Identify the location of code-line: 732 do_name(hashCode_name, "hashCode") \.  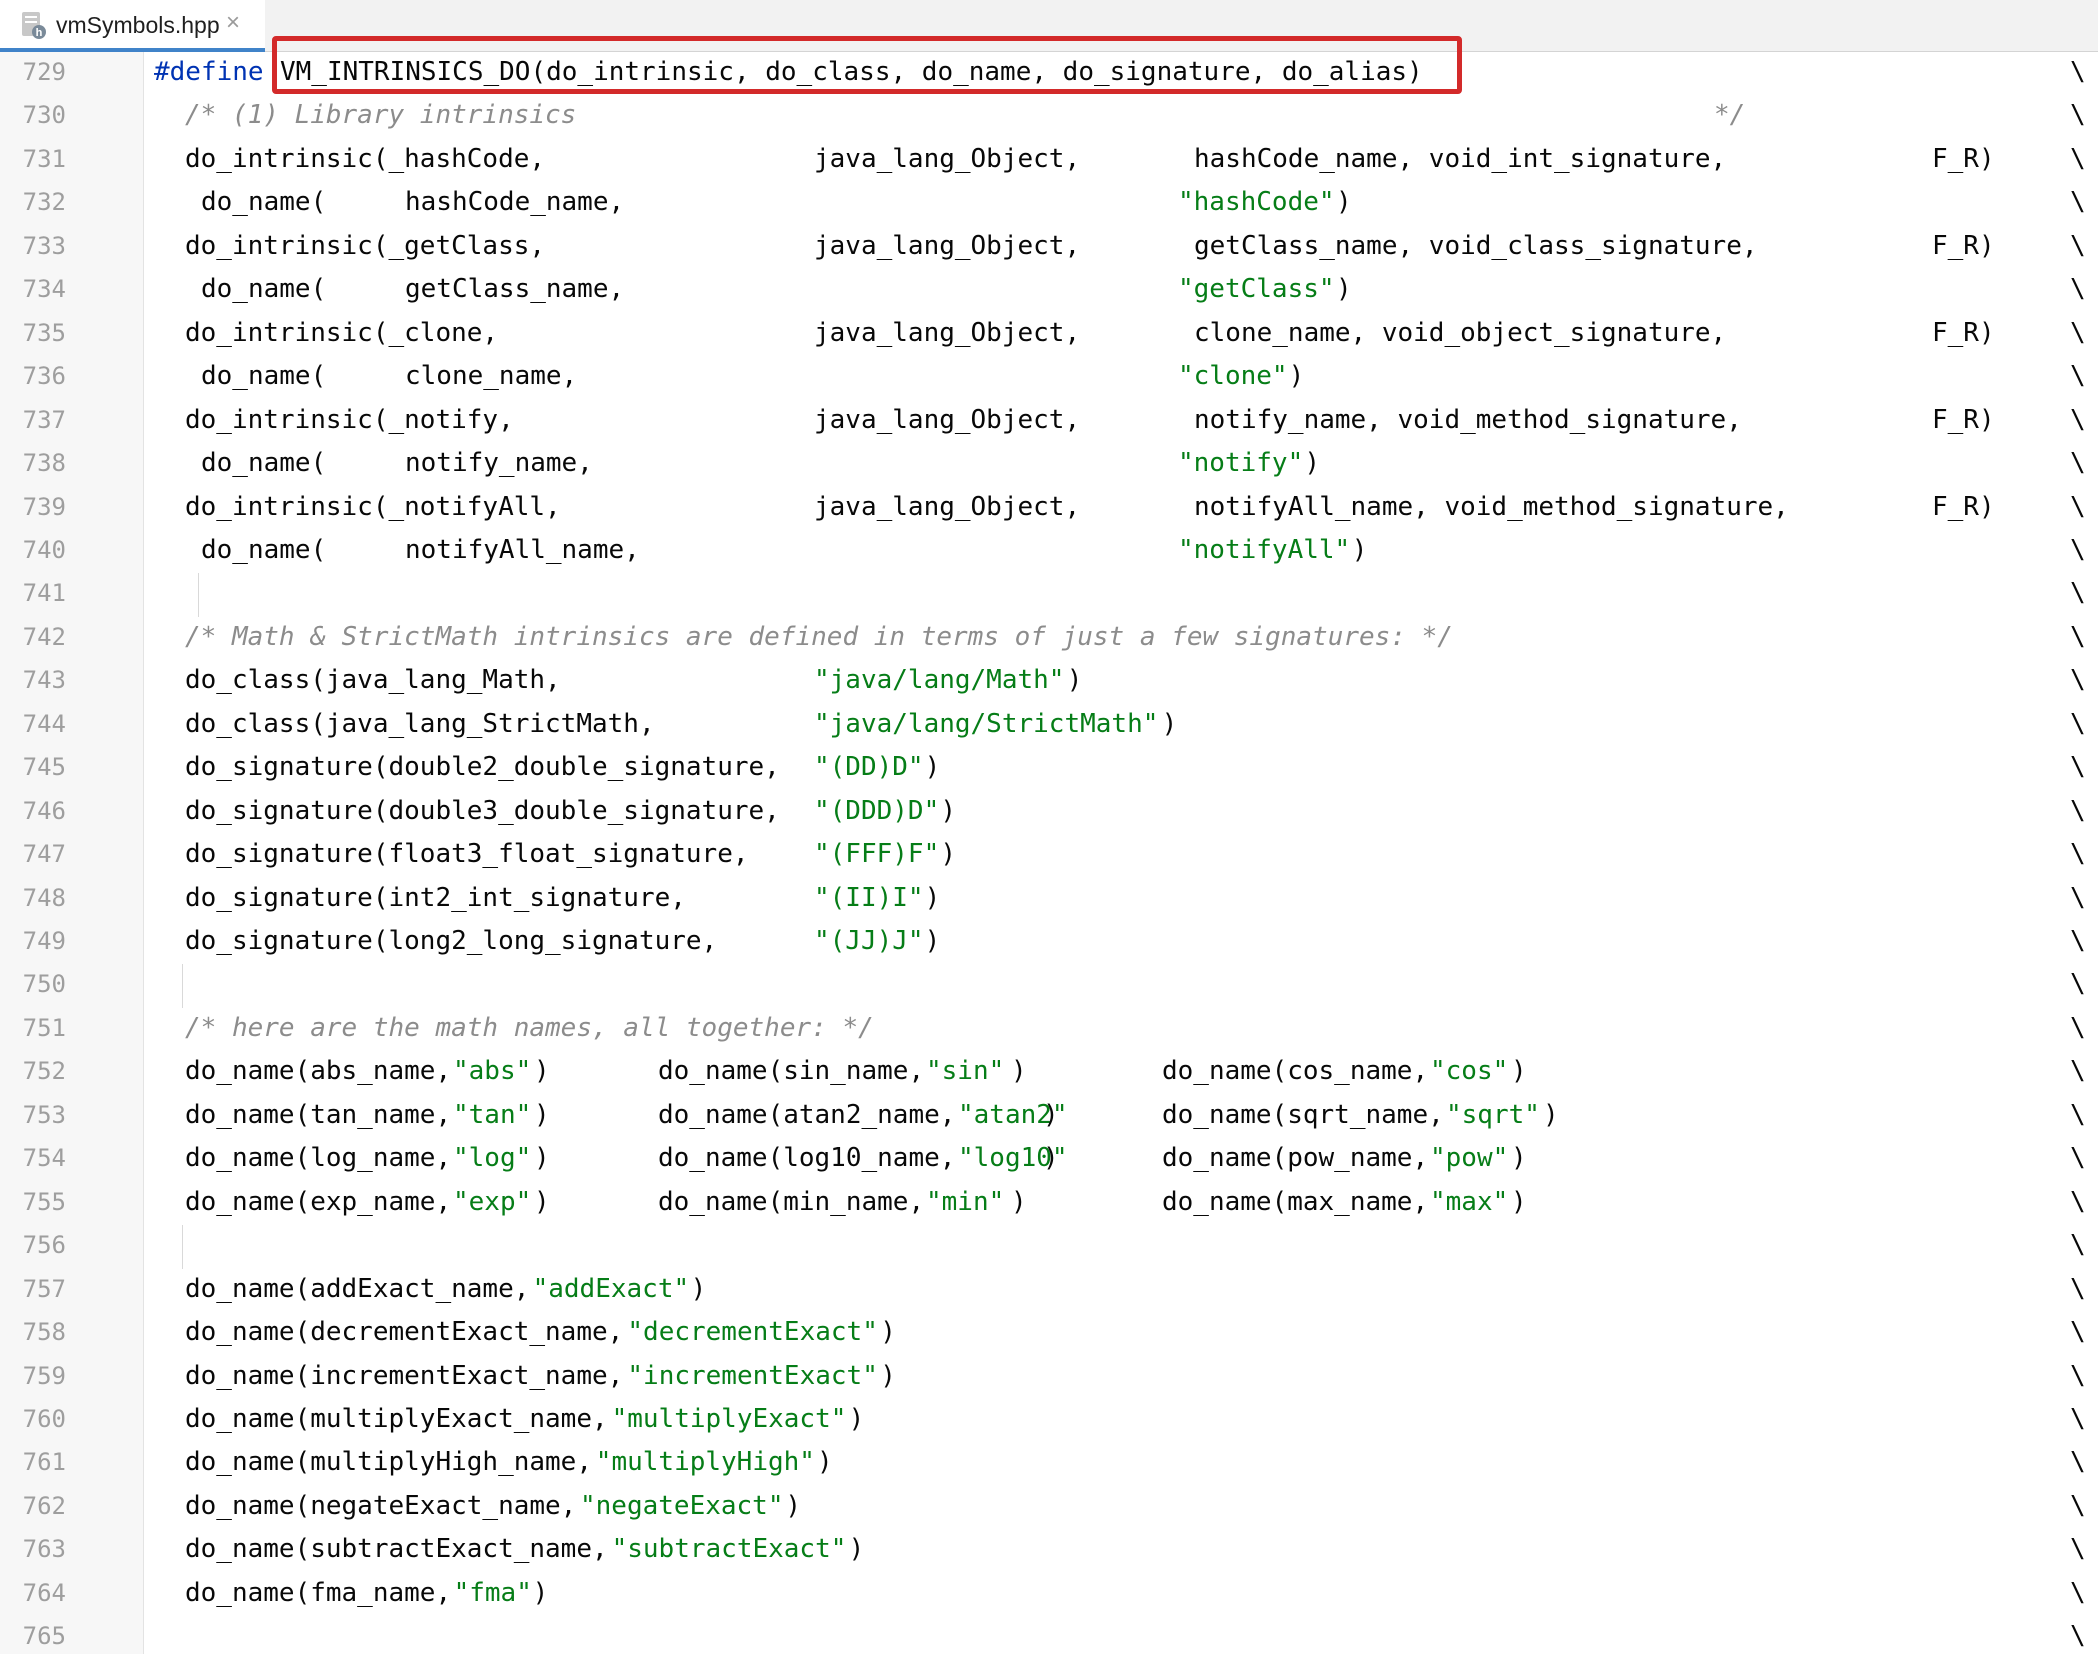
(1049, 204).